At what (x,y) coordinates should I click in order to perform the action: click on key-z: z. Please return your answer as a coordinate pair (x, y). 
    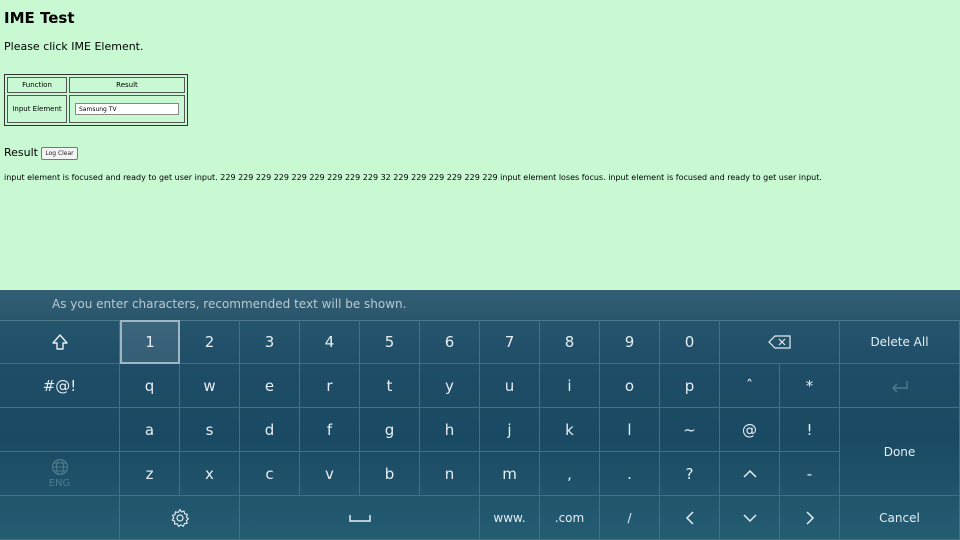
    Looking at the image, I should click on (150, 474).